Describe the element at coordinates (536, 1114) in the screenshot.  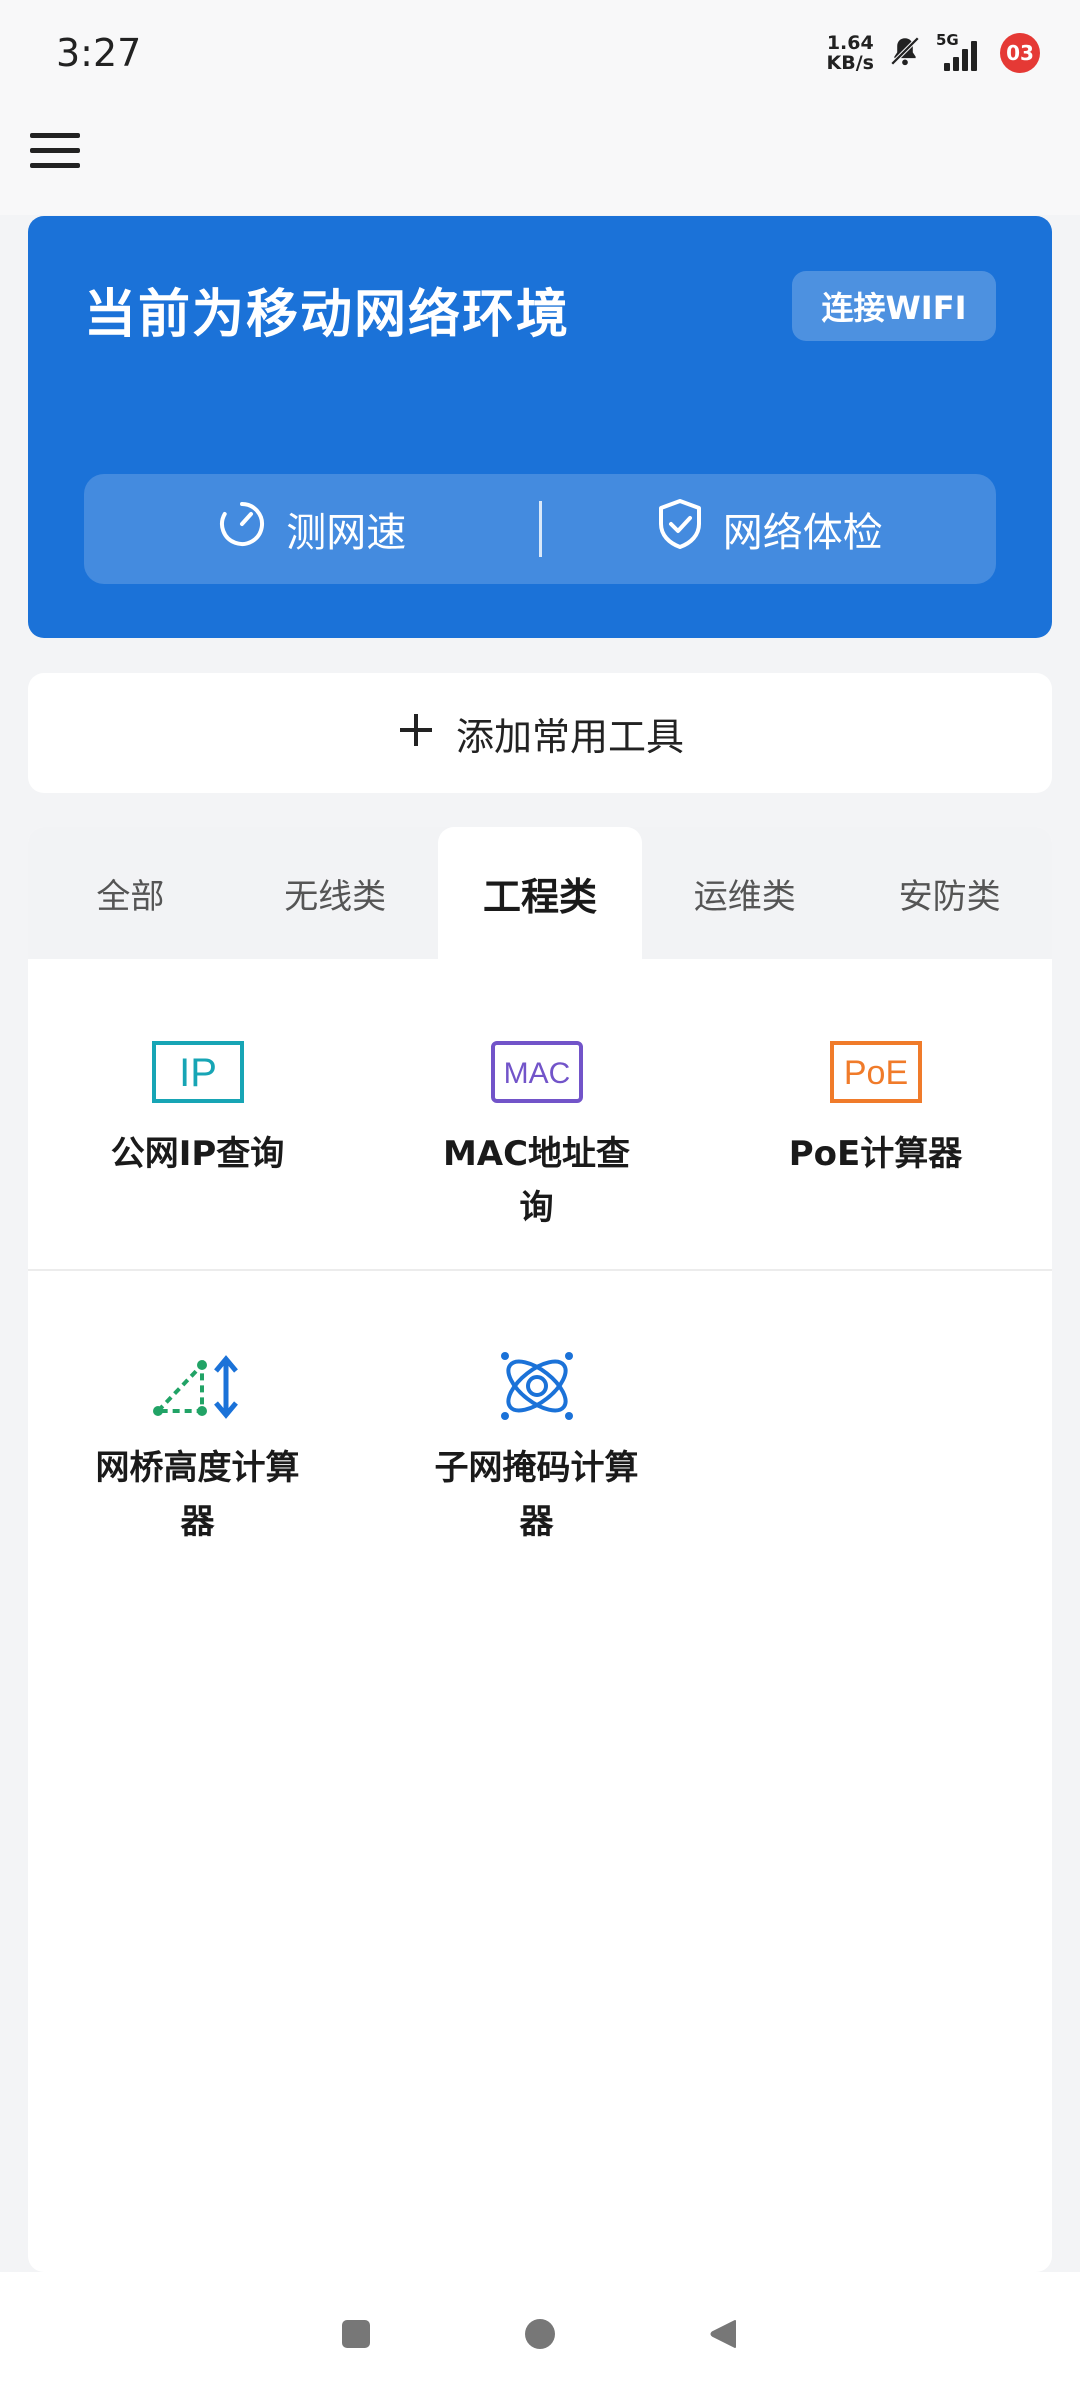
I see `tool-mac-address-query: MAC MAC地址查询` at that location.